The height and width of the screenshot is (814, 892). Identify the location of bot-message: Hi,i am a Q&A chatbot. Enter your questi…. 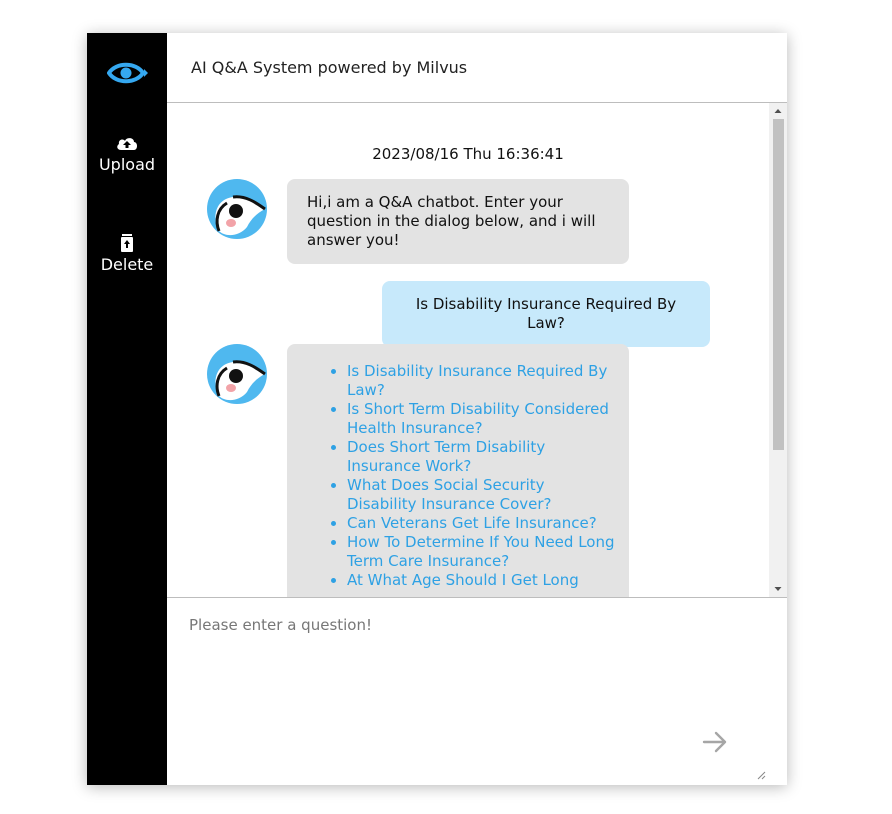
(458, 221).